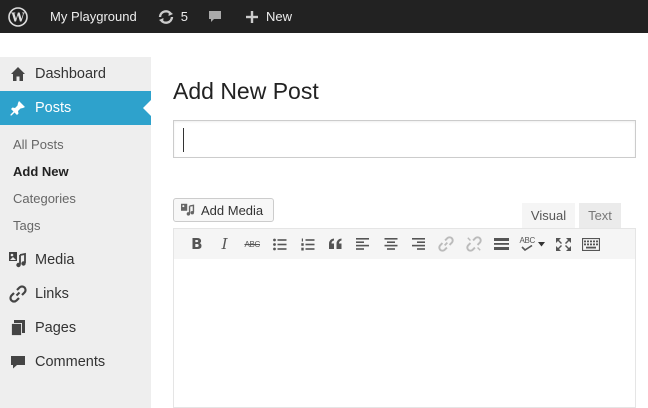 This screenshot has height=408, width=648. I want to click on pushpin-icon, so click(18, 108).